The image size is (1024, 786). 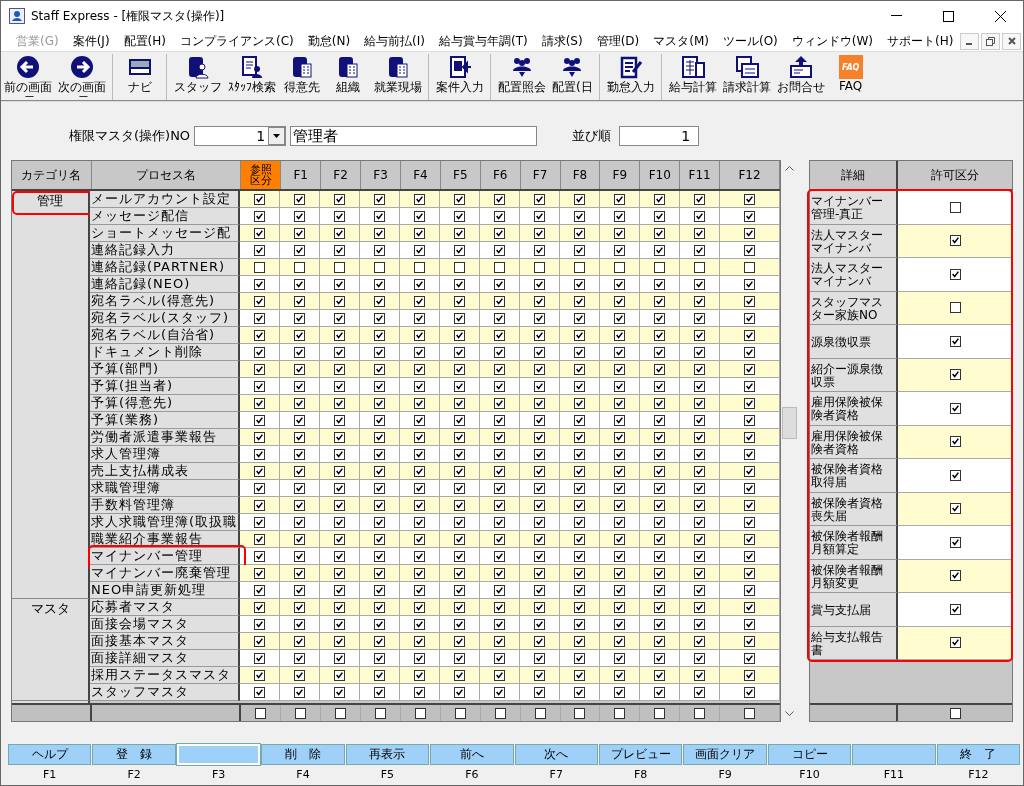 What do you see at coordinates (854, 308) in the screenshot?
I see `detail-cell: スタッフマスター家族NO` at bounding box center [854, 308].